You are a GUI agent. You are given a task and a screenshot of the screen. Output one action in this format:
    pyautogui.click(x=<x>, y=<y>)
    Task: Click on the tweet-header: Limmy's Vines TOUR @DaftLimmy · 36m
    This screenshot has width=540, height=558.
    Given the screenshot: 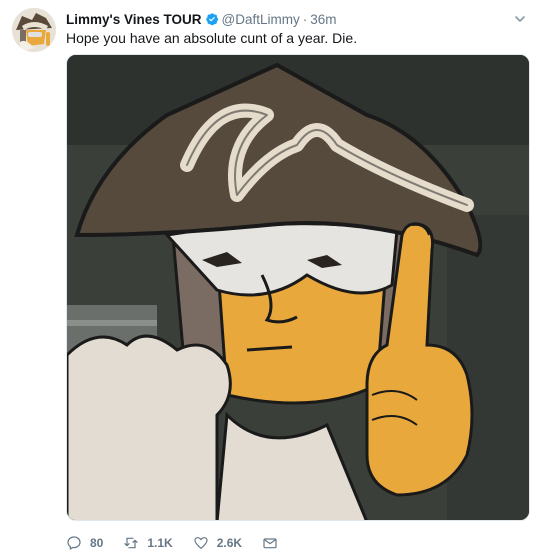 What is the action you would take?
    pyautogui.click(x=283, y=19)
    